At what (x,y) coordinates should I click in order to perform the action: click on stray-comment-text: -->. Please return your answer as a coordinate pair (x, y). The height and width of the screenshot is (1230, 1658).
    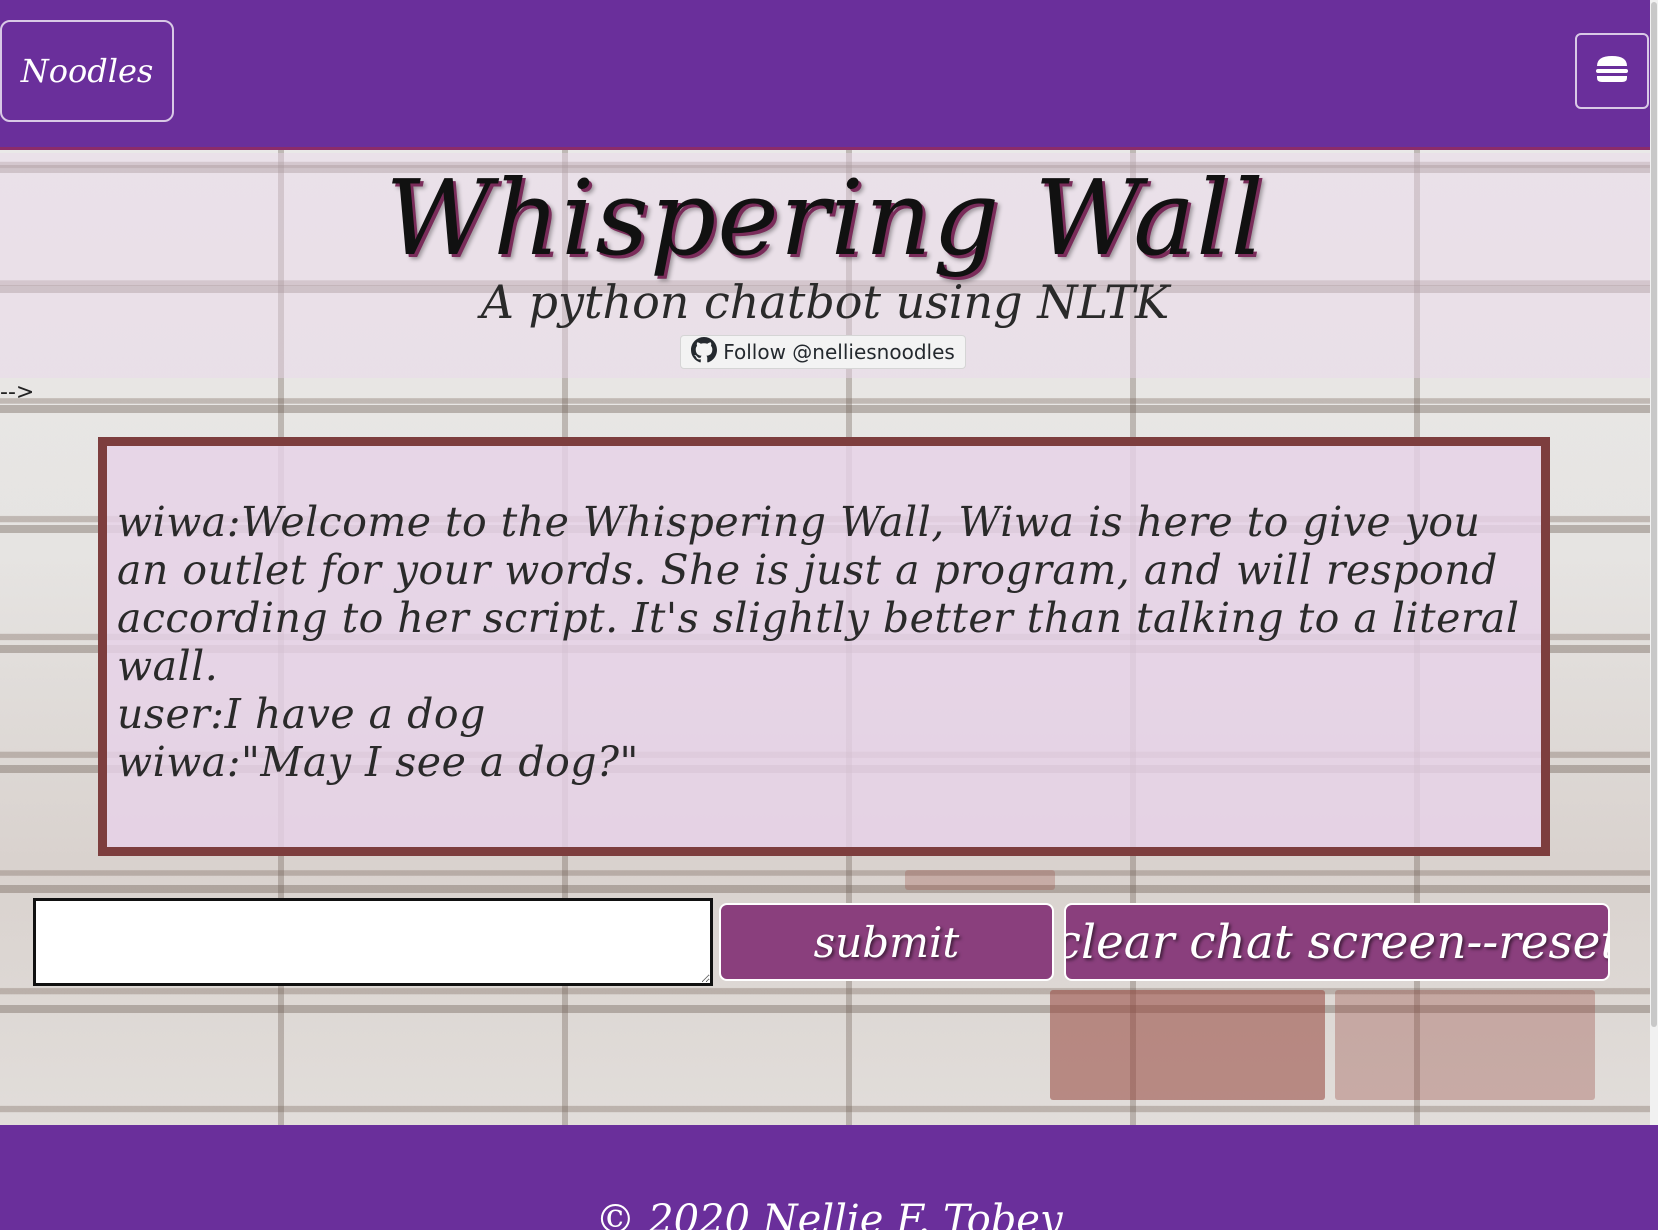
    Looking at the image, I should click on (17, 392).